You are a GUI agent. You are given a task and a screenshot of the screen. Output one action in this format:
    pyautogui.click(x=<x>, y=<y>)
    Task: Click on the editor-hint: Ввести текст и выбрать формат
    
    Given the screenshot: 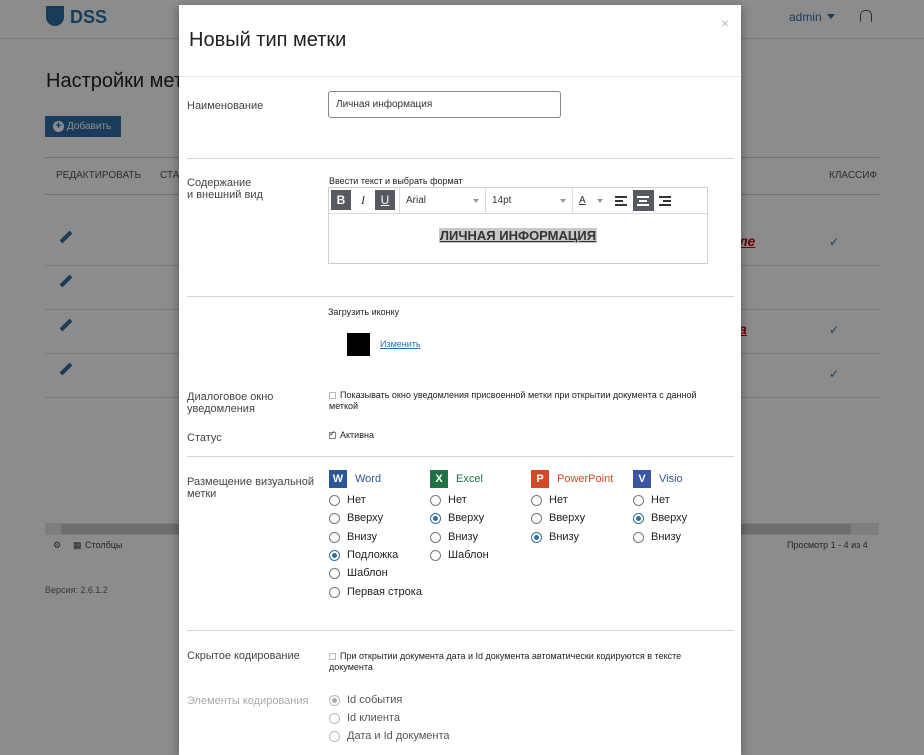 What is the action you would take?
    pyautogui.click(x=396, y=181)
    